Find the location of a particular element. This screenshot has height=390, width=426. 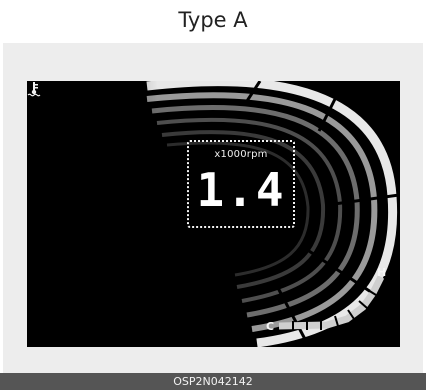

temp-low-label: C is located at coordinates (270, 326).